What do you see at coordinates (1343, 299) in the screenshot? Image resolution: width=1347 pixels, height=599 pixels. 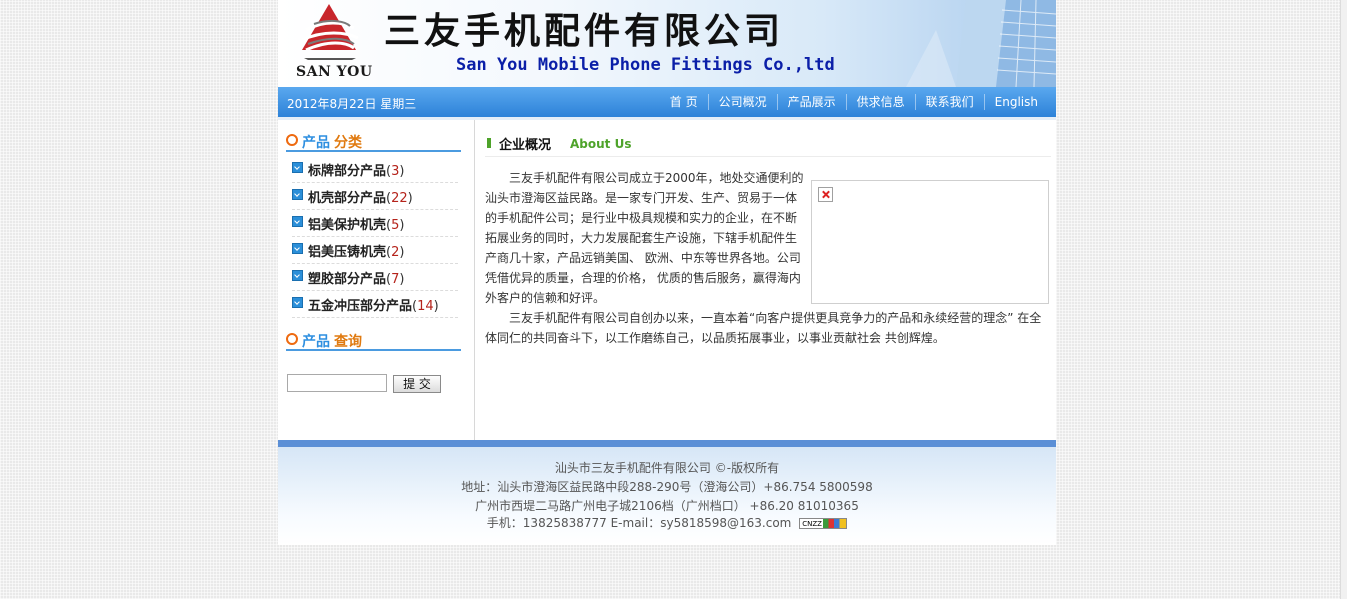 I see `page-scrollbar` at bounding box center [1343, 299].